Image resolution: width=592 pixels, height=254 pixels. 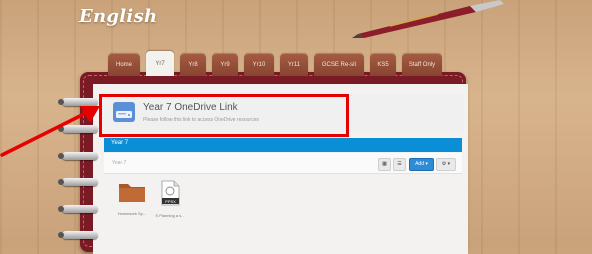 What do you see at coordinates (193, 65) in the screenshot?
I see `tab-yr8: Yr8` at bounding box center [193, 65].